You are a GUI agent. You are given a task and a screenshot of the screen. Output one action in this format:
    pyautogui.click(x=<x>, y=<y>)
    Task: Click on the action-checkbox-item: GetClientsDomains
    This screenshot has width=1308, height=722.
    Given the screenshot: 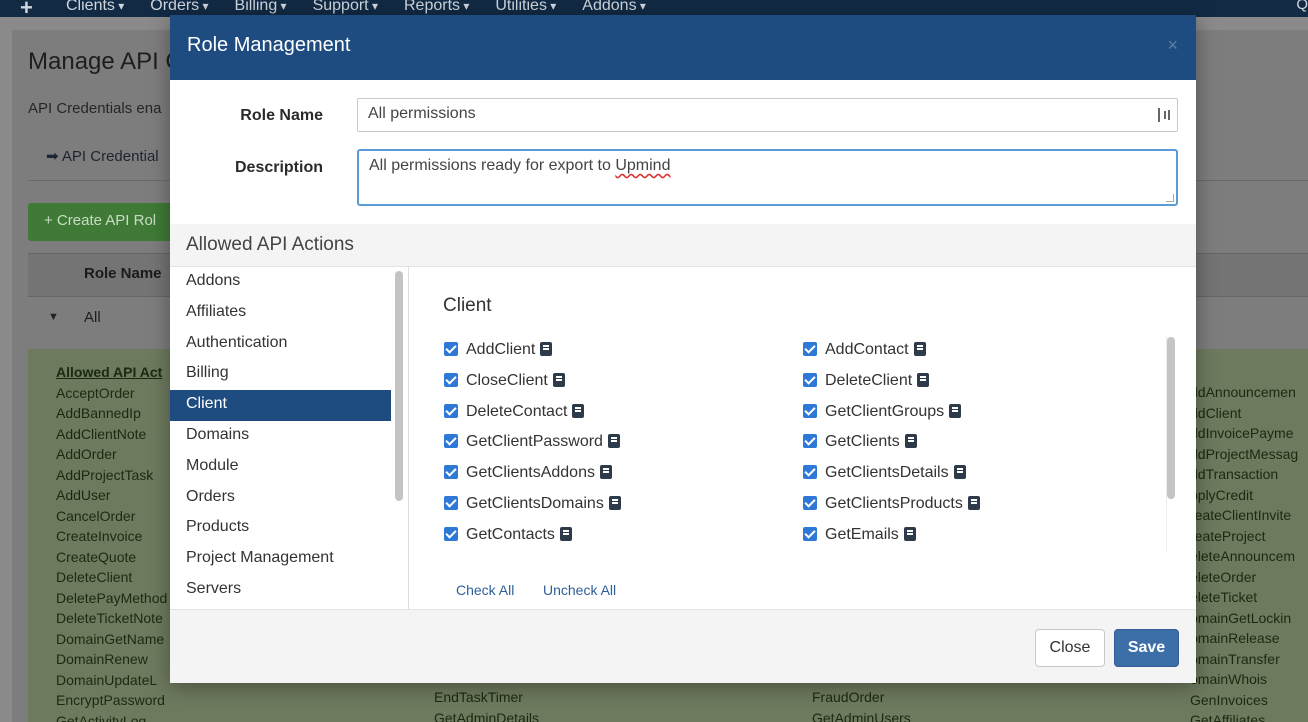 What is the action you would take?
    pyautogui.click(x=532, y=504)
    